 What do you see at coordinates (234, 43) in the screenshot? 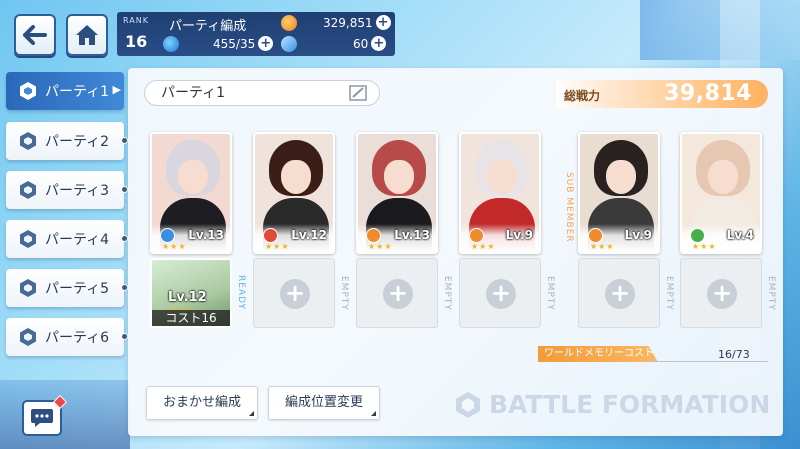
I see `stamina-value: 455/35` at bounding box center [234, 43].